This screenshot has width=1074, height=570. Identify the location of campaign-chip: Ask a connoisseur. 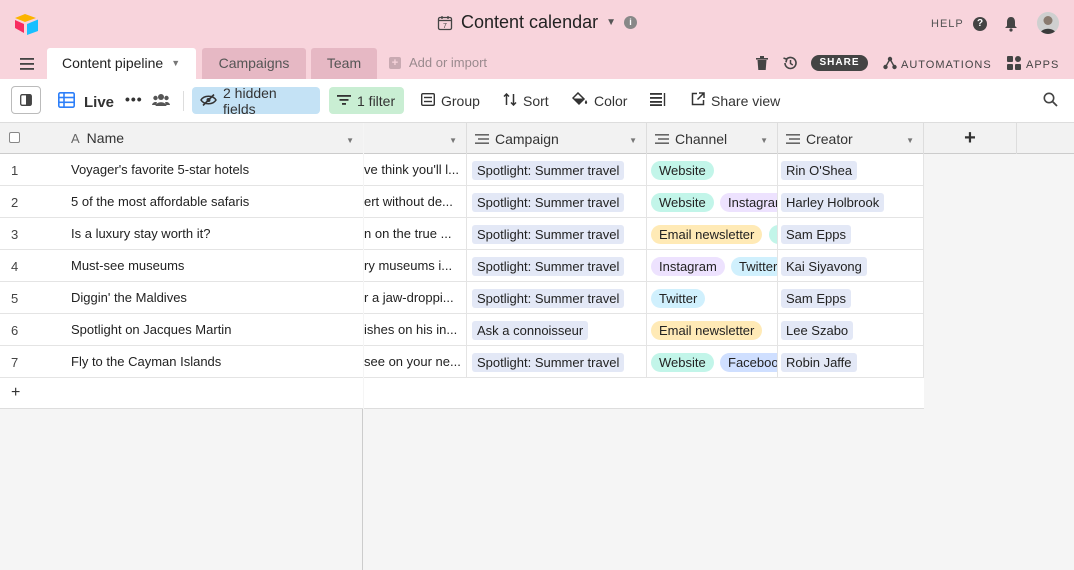
(530, 330).